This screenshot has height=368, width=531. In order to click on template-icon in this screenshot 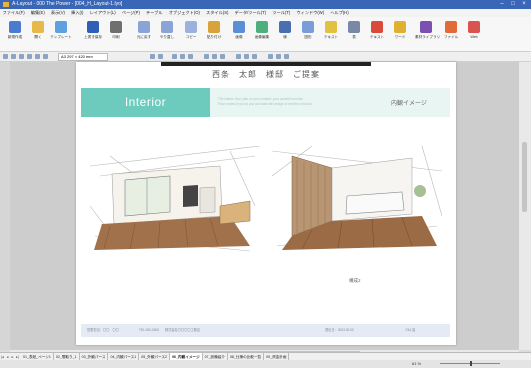, I will do `click(61, 27)`.